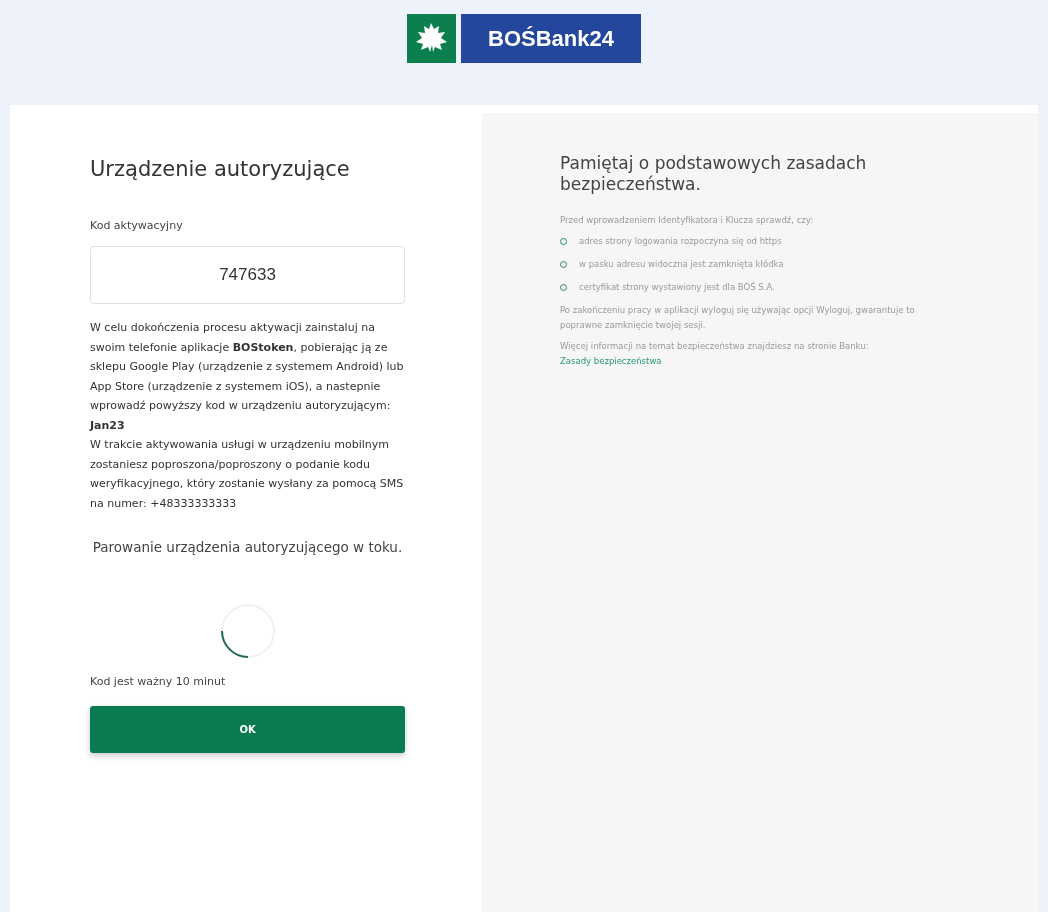 The width and height of the screenshot is (1048, 912). Describe the element at coordinates (247, 631) in the screenshot. I see `loading-spinner-icon` at that location.